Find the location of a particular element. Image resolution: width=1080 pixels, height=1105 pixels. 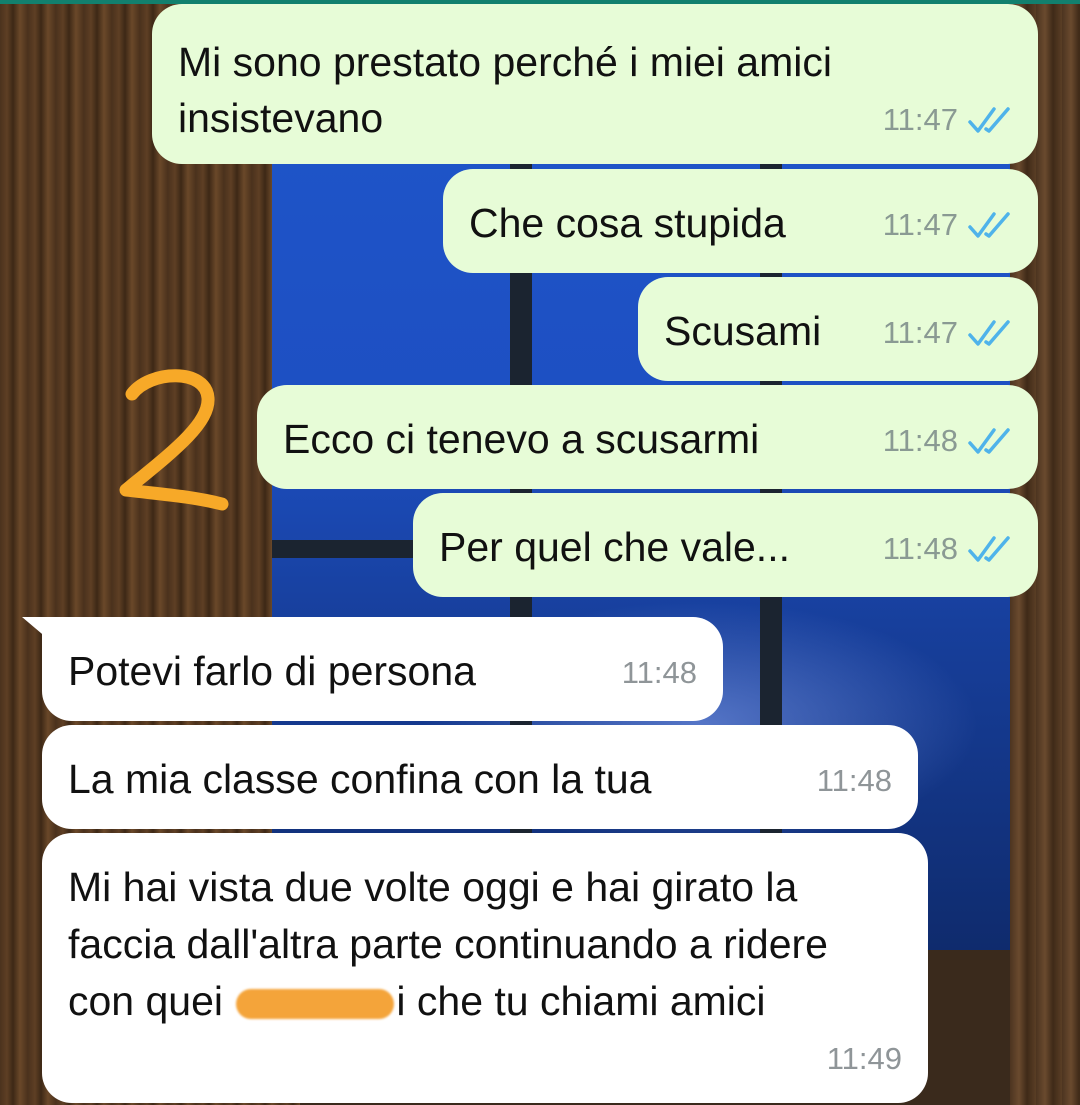

message-bubble-incoming: La mia classe confina con la tua 11:48 is located at coordinates (480, 777).